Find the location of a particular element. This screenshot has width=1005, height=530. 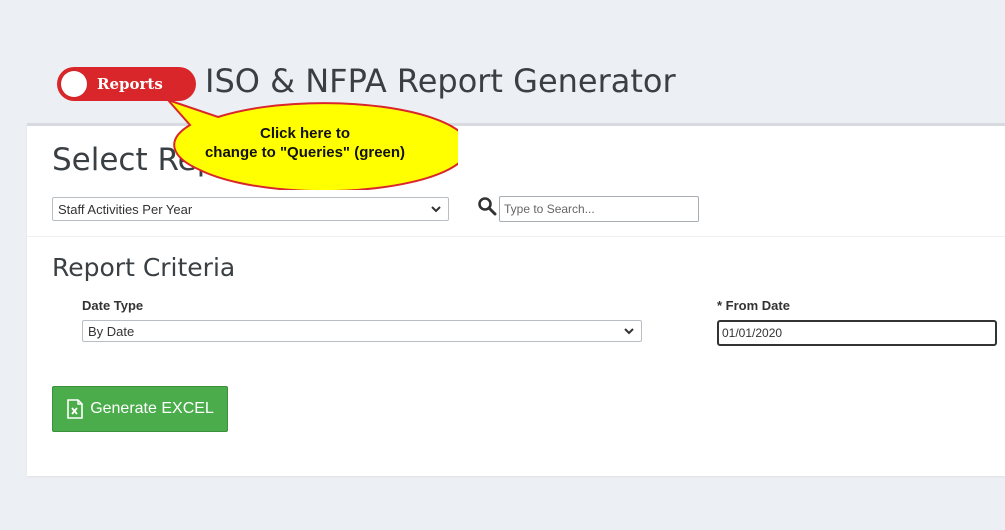

report-select-value: Staff Activities Per Year is located at coordinates (125, 209).